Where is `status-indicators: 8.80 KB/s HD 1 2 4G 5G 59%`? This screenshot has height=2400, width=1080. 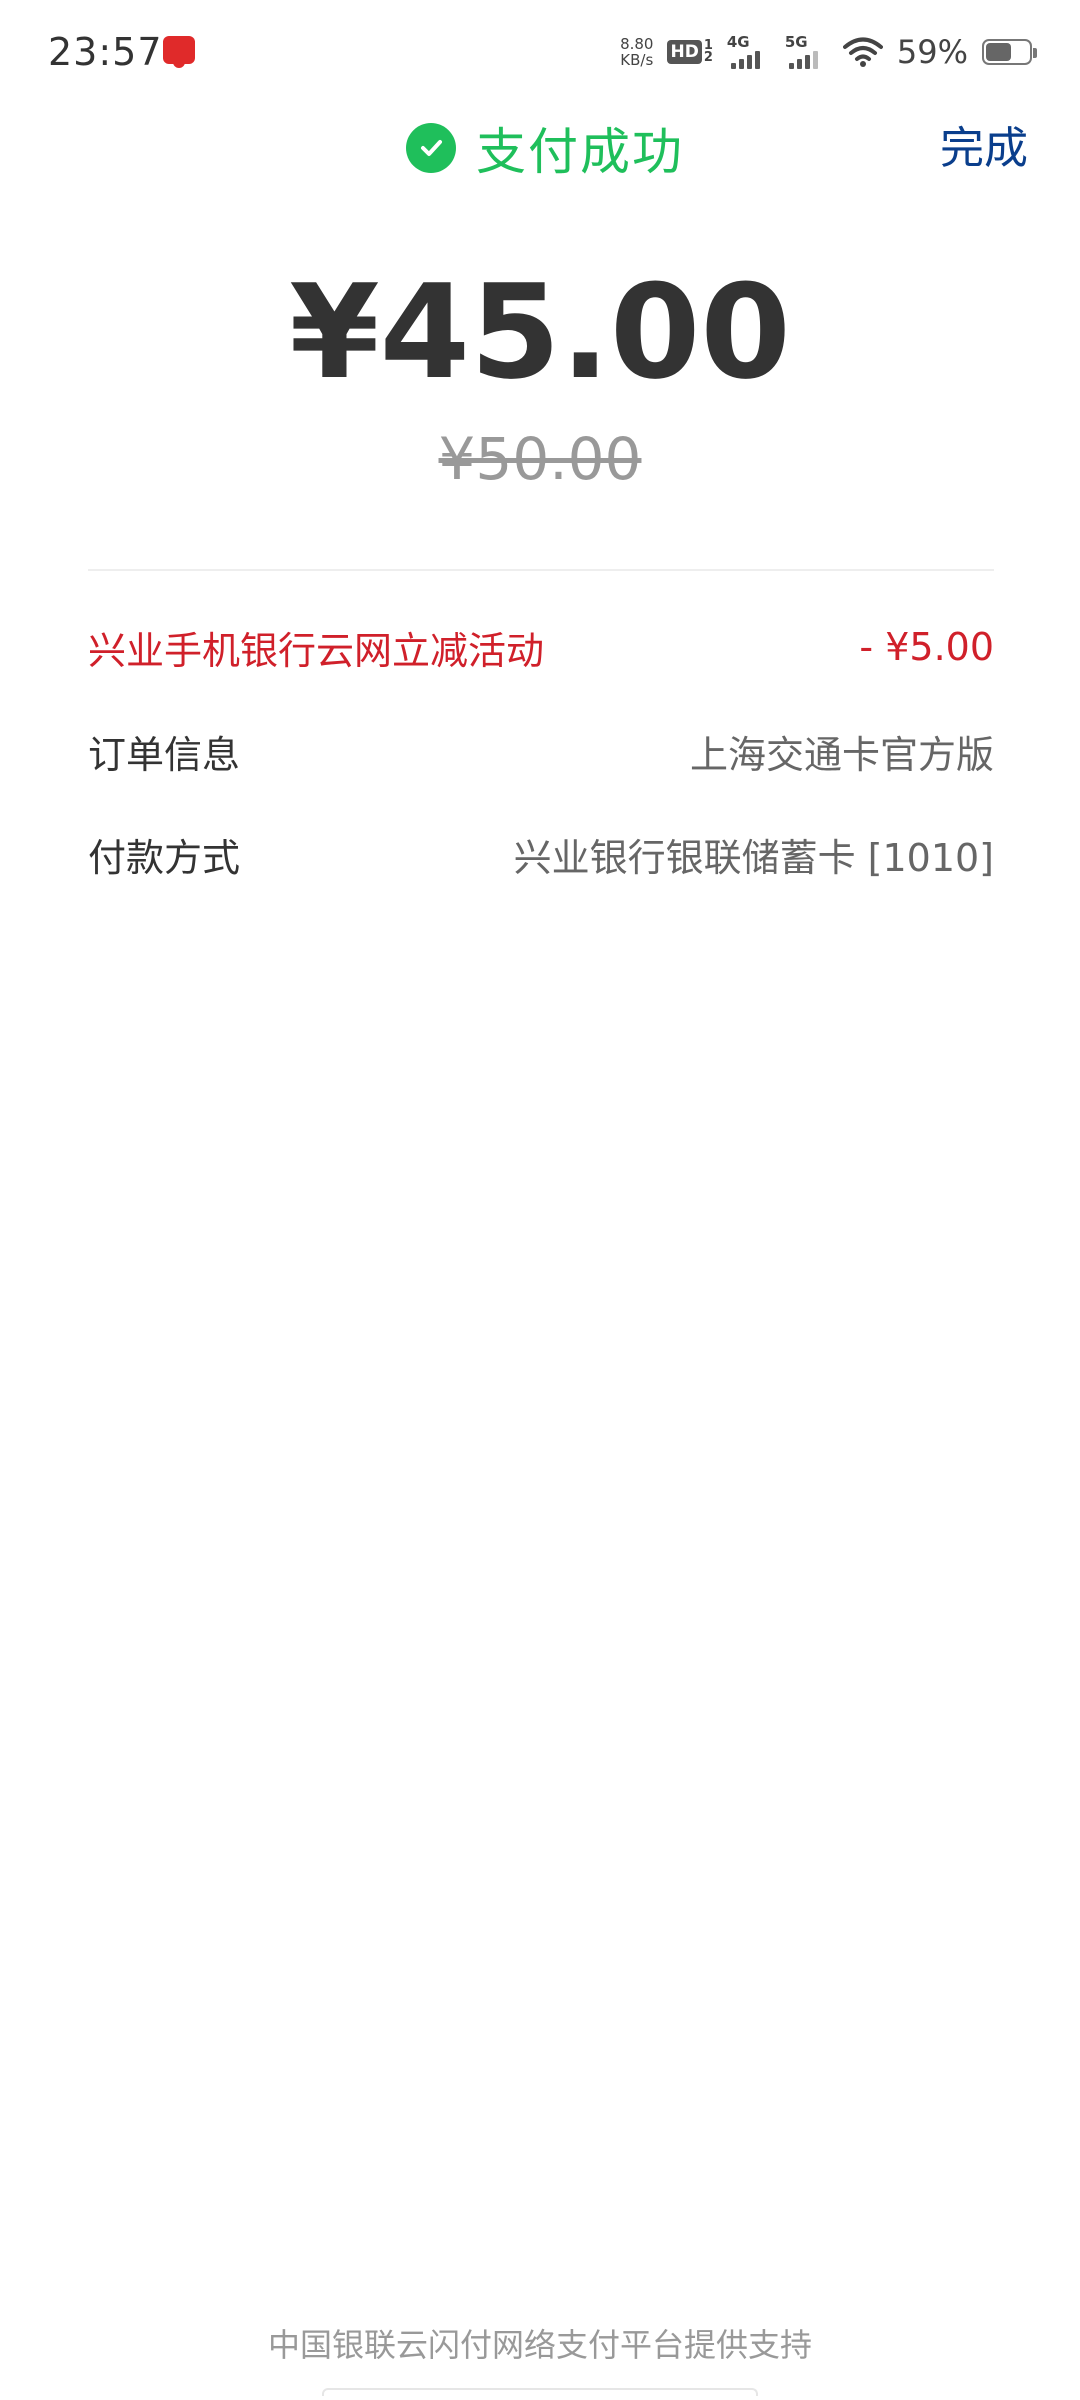
status-indicators: 8.80 KB/s HD 1 2 4G 5G 59% is located at coordinates (828, 52).